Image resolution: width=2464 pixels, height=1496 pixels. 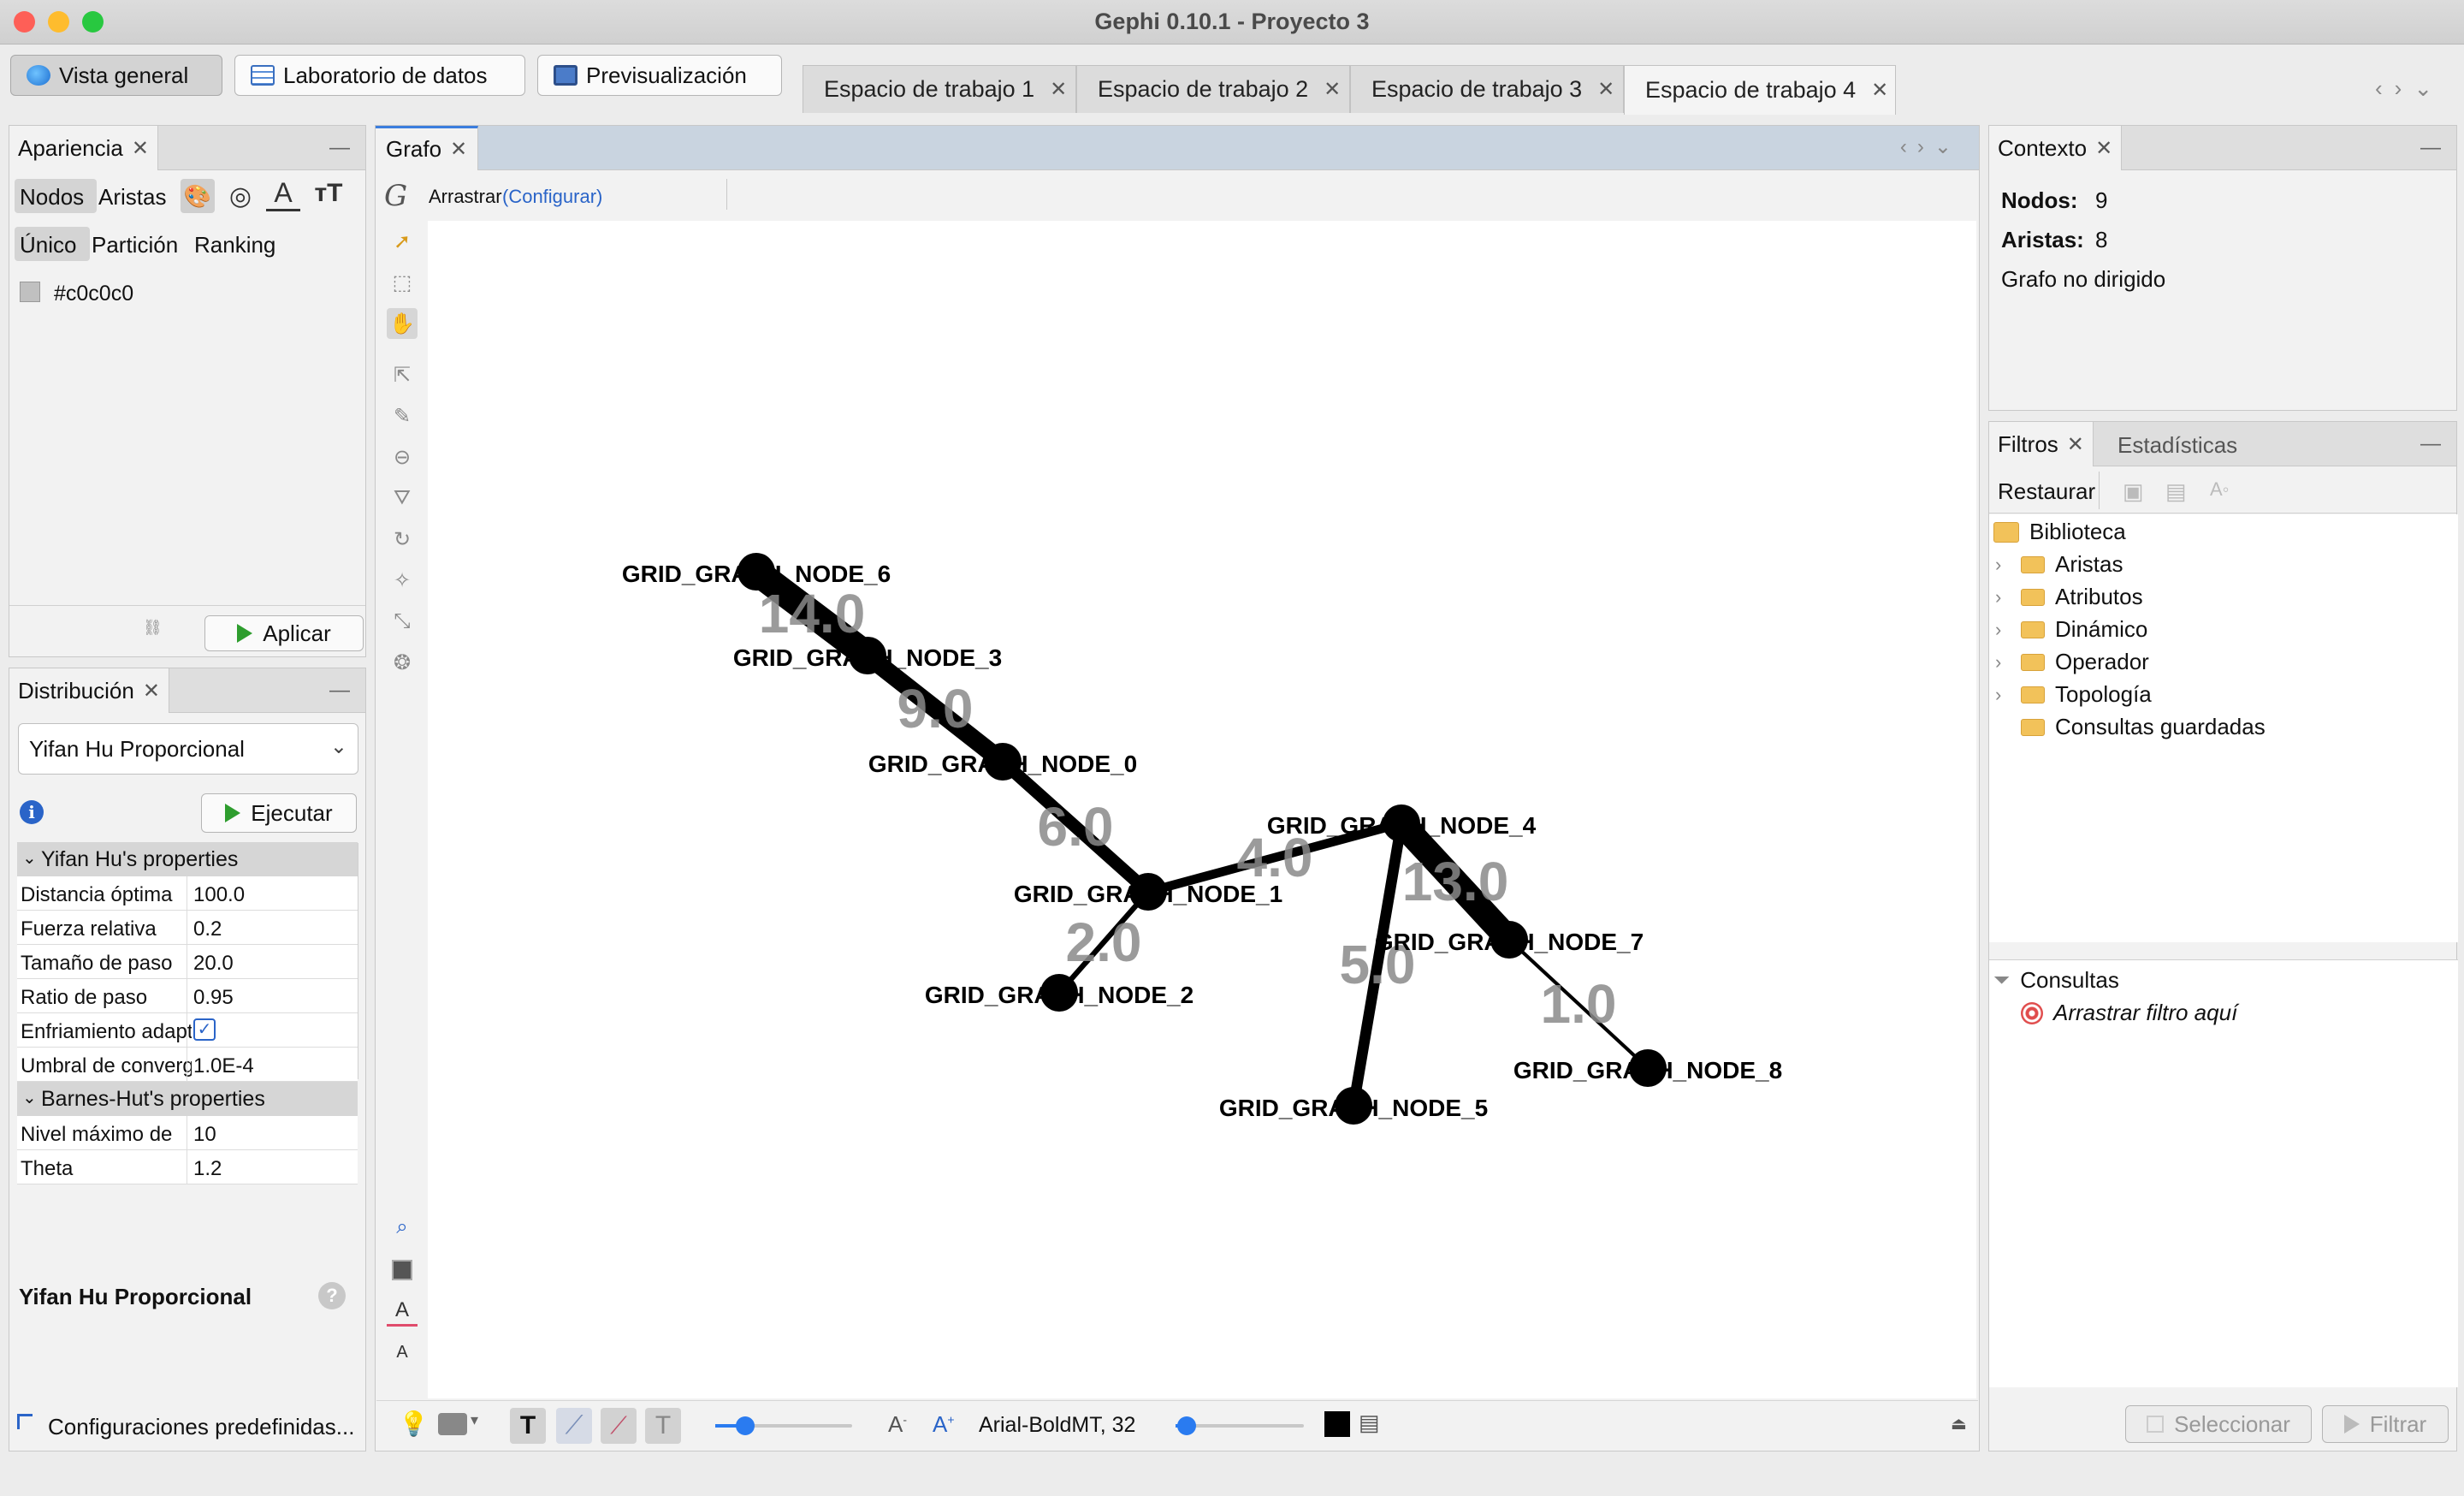 What do you see at coordinates (116, 75) in the screenshot?
I see `overview-button: Vista general` at bounding box center [116, 75].